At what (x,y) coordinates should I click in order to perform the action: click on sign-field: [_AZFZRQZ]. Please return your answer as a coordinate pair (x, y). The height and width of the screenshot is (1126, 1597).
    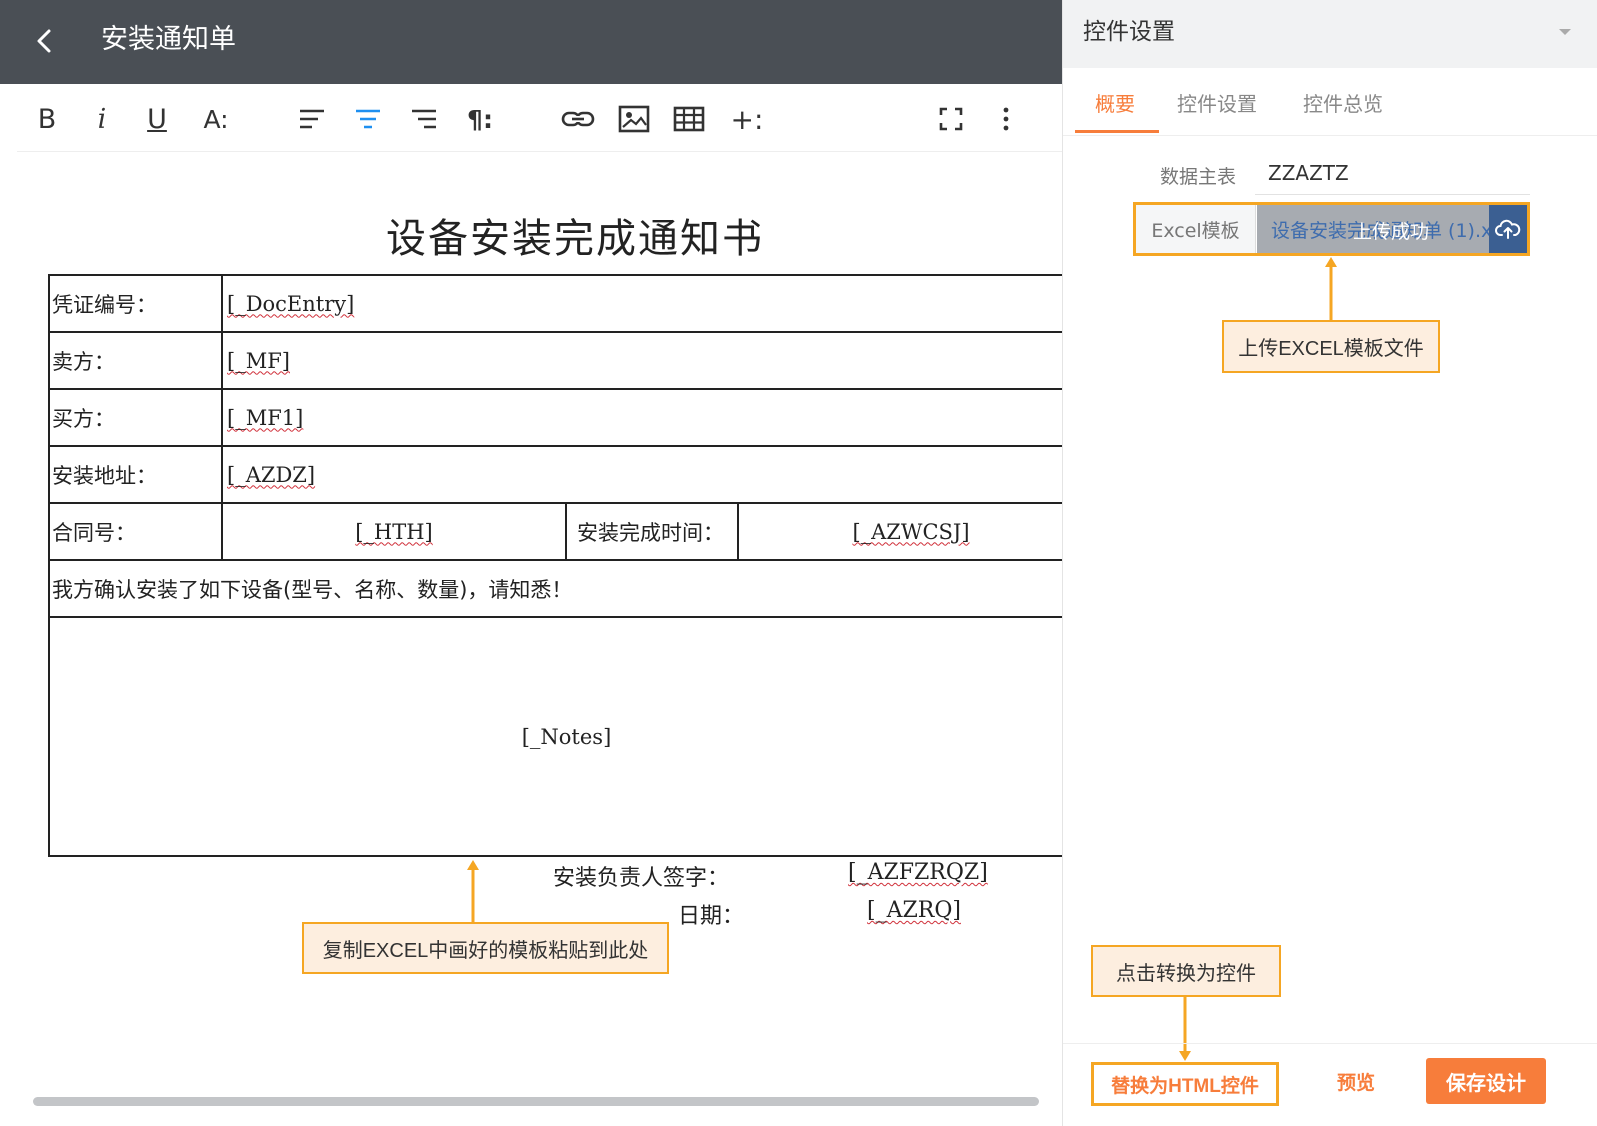
    Looking at the image, I should click on (918, 872).